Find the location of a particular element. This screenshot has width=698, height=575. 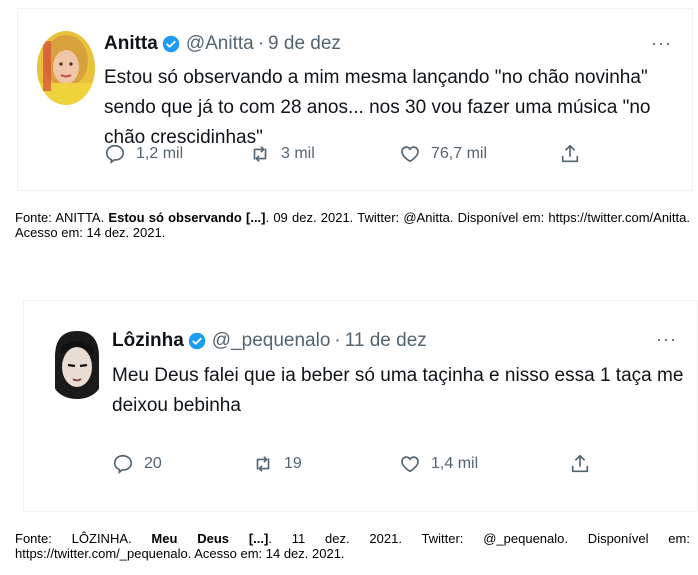

author-handle: @_pequenalo is located at coordinates (271, 341).